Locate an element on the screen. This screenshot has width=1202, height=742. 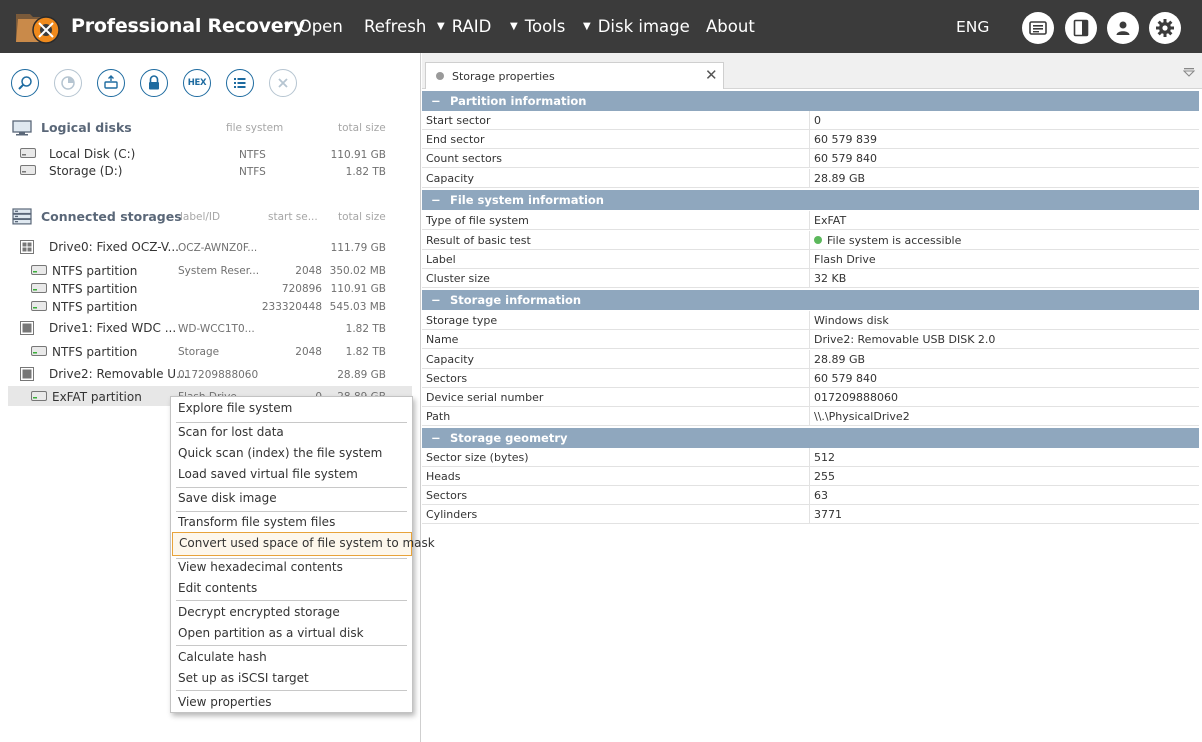
drive-label: 017209888060 is located at coordinates (218, 375).